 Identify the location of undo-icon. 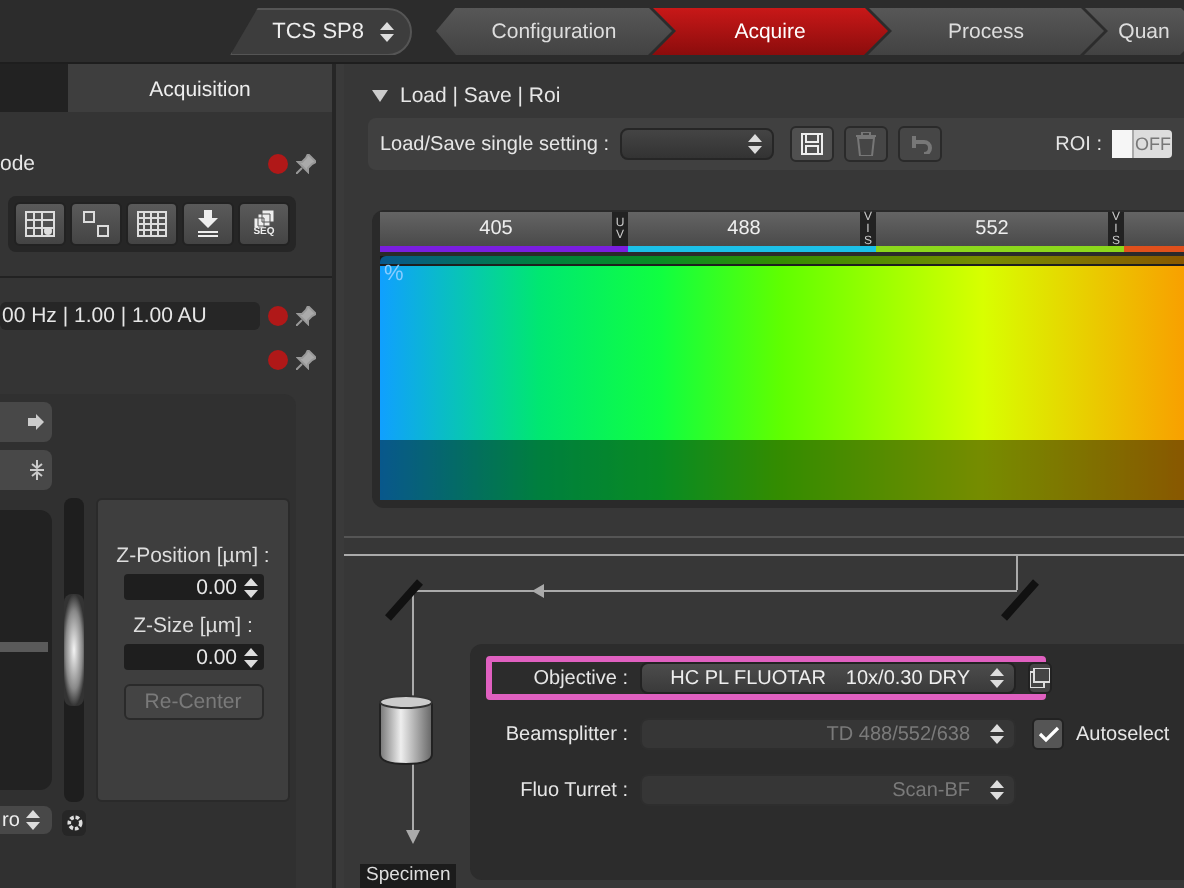
(919, 144).